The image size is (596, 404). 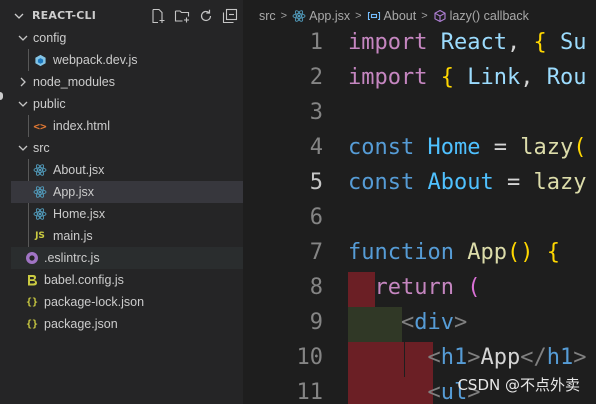 I want to click on line-number: 4, so click(x=316, y=147).